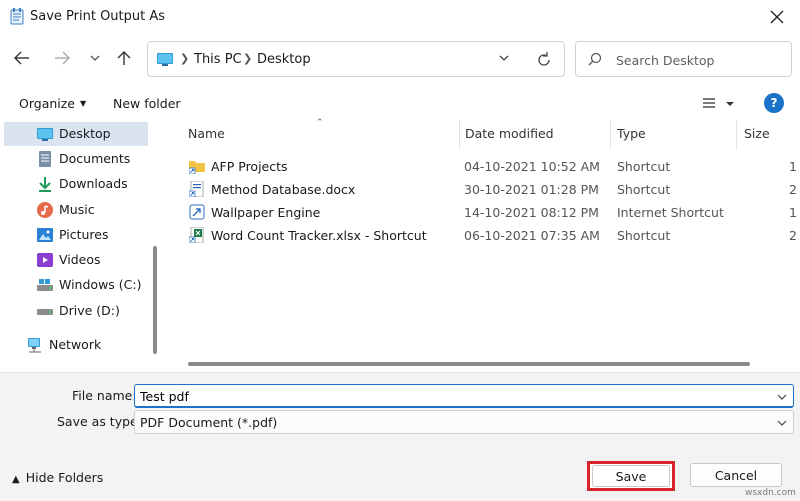  Describe the element at coordinates (45, 159) in the screenshot. I see `documents-icon` at that location.